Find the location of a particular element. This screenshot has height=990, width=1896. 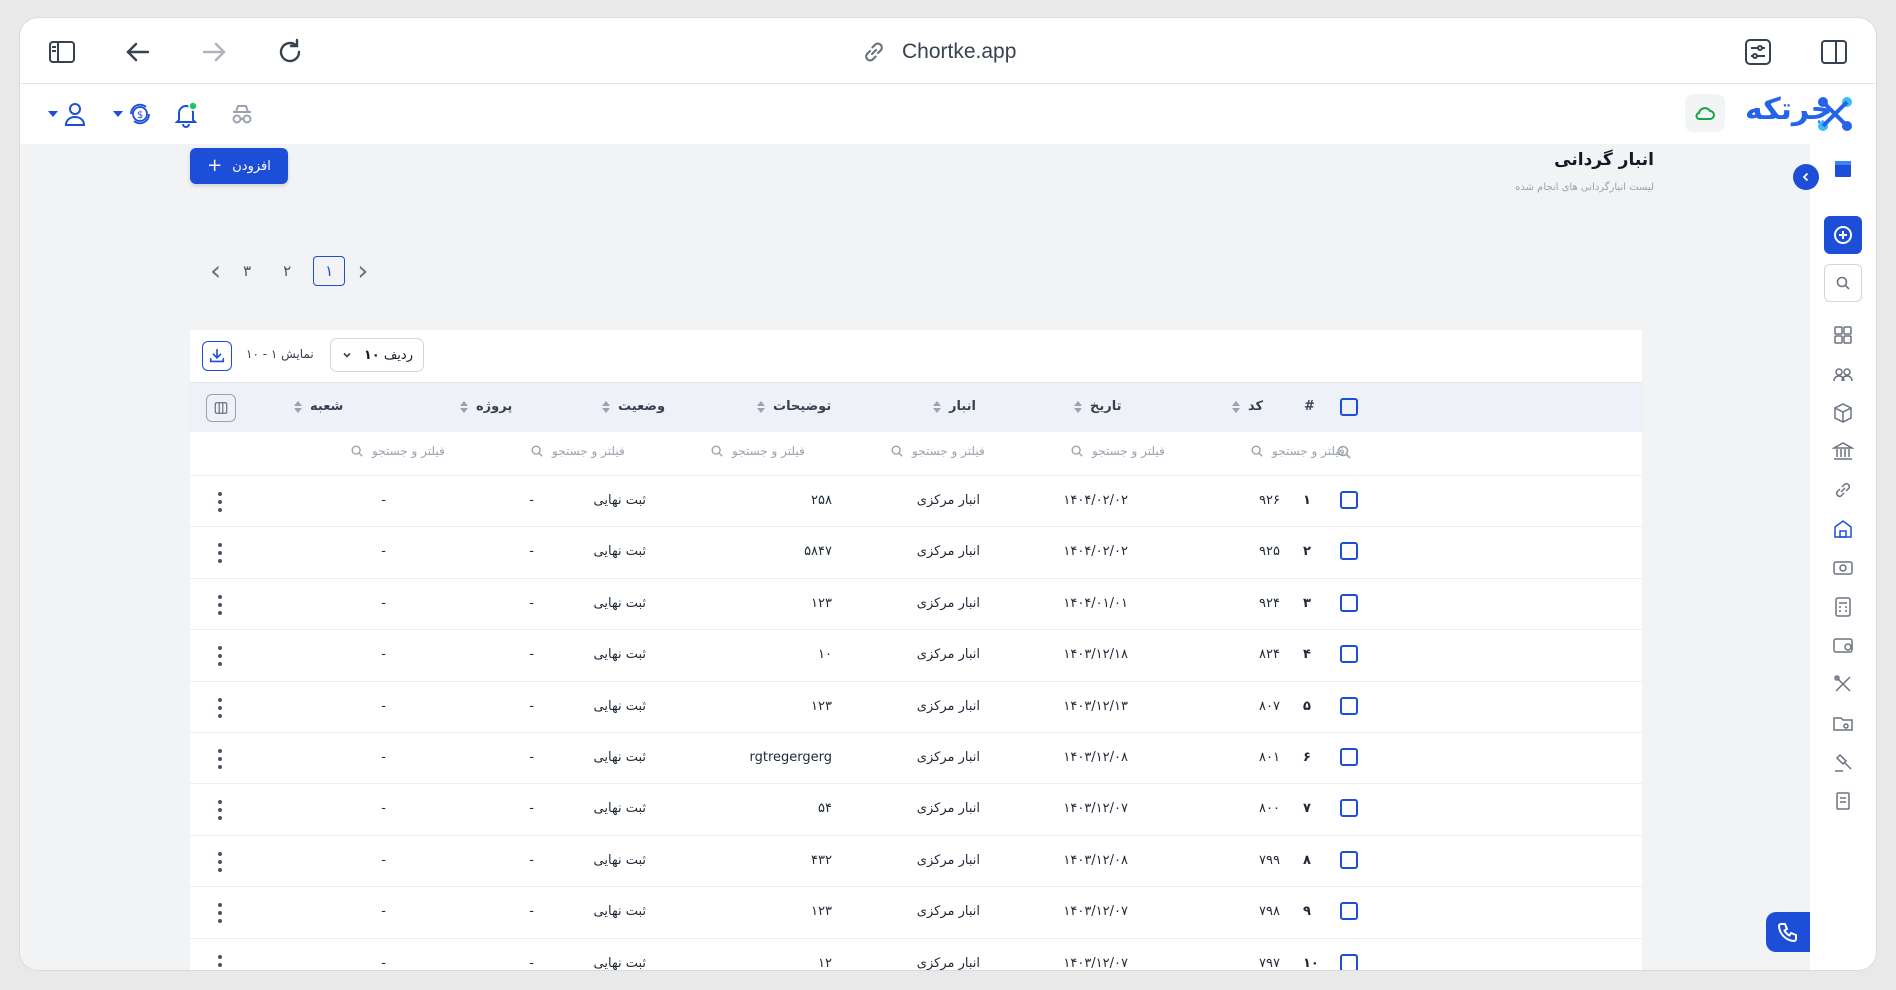

page-1: ۱ is located at coordinates (329, 271).